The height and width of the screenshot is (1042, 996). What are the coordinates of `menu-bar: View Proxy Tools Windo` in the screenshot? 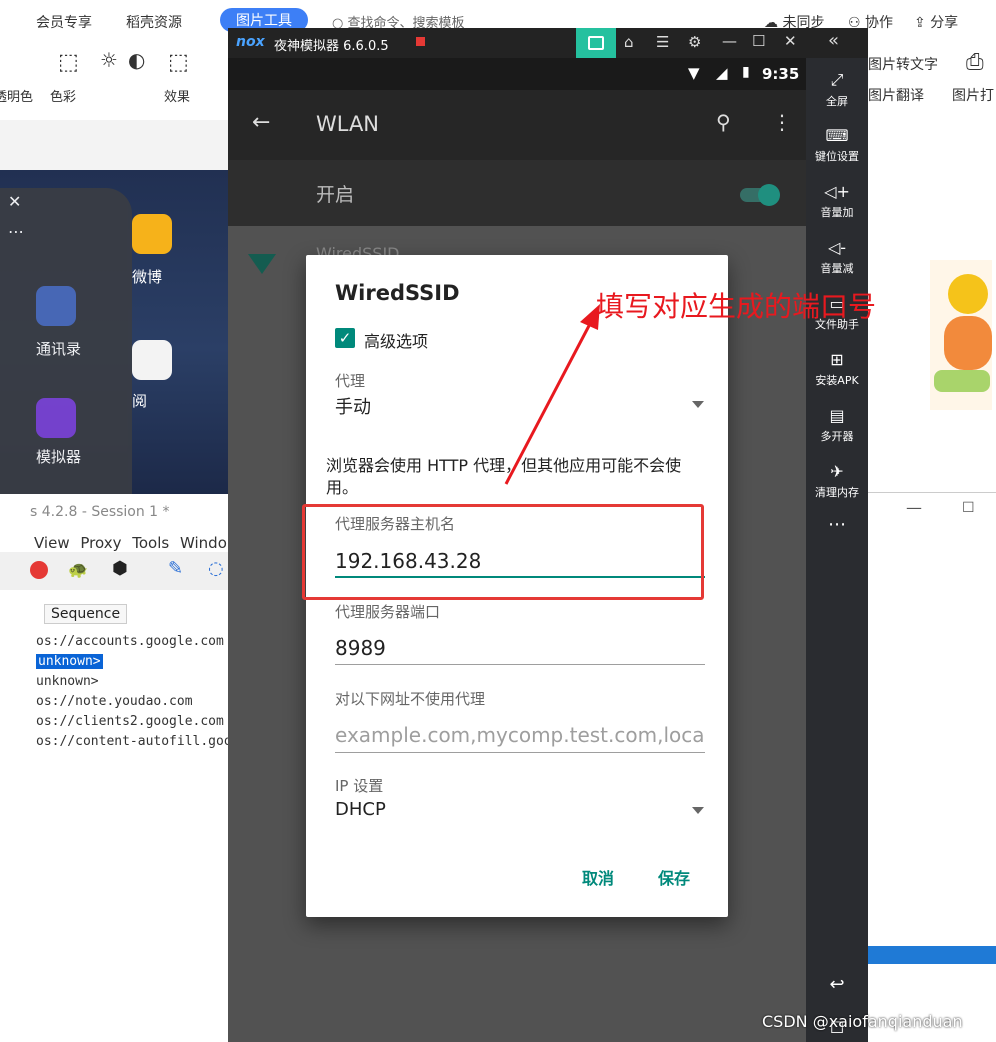 It's located at (130, 543).